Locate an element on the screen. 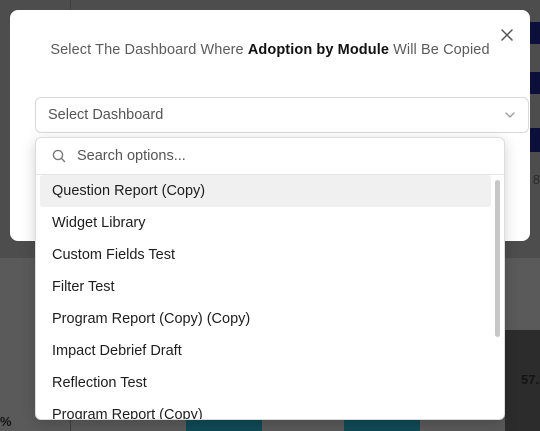 The height and width of the screenshot is (431, 540). modal-title-prefix: Select The Dashboard Where is located at coordinates (149, 50).